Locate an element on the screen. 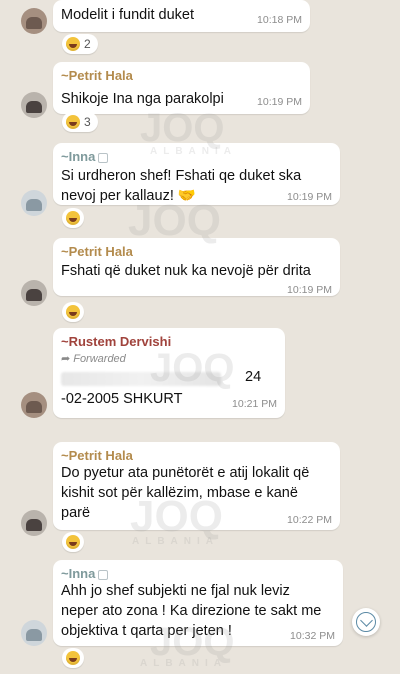 The image size is (400, 674). message-text: nevoj per kallauz! 🤝 is located at coordinates (128, 196).